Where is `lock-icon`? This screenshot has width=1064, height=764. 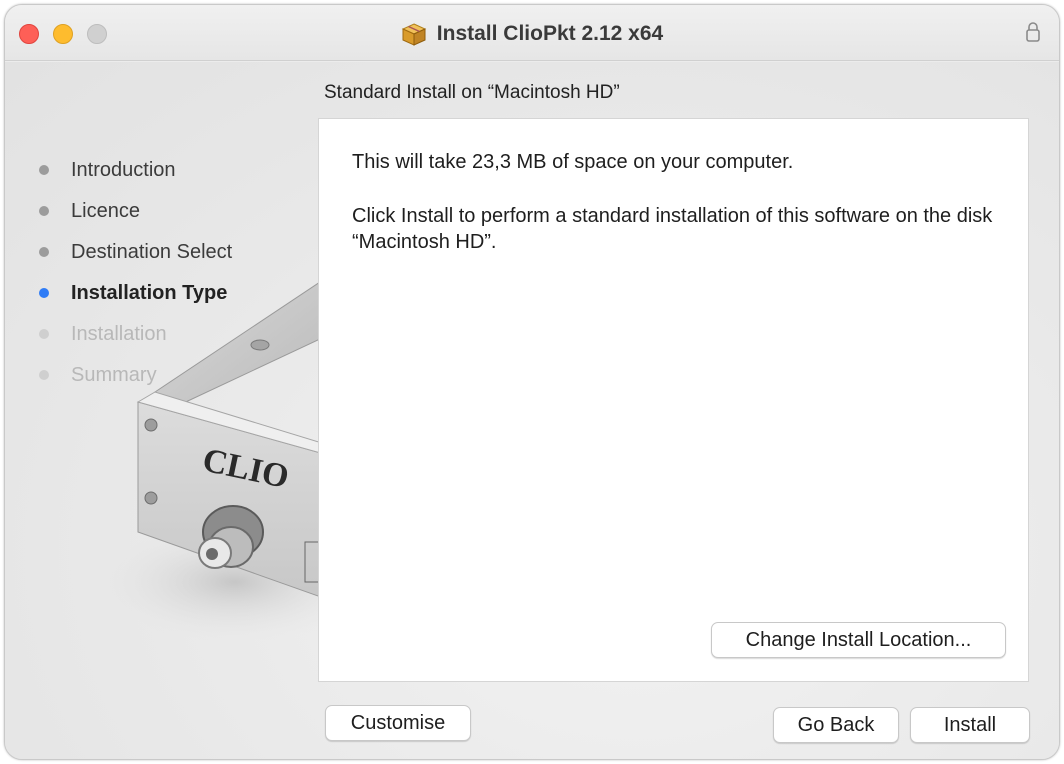 lock-icon is located at coordinates (1033, 32).